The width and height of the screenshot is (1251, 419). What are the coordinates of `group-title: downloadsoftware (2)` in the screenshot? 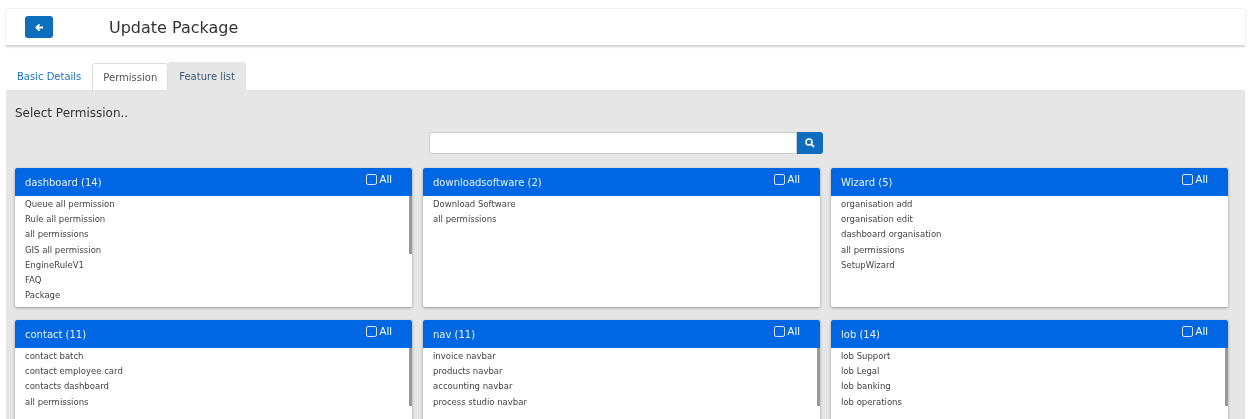 It's located at (487, 182).